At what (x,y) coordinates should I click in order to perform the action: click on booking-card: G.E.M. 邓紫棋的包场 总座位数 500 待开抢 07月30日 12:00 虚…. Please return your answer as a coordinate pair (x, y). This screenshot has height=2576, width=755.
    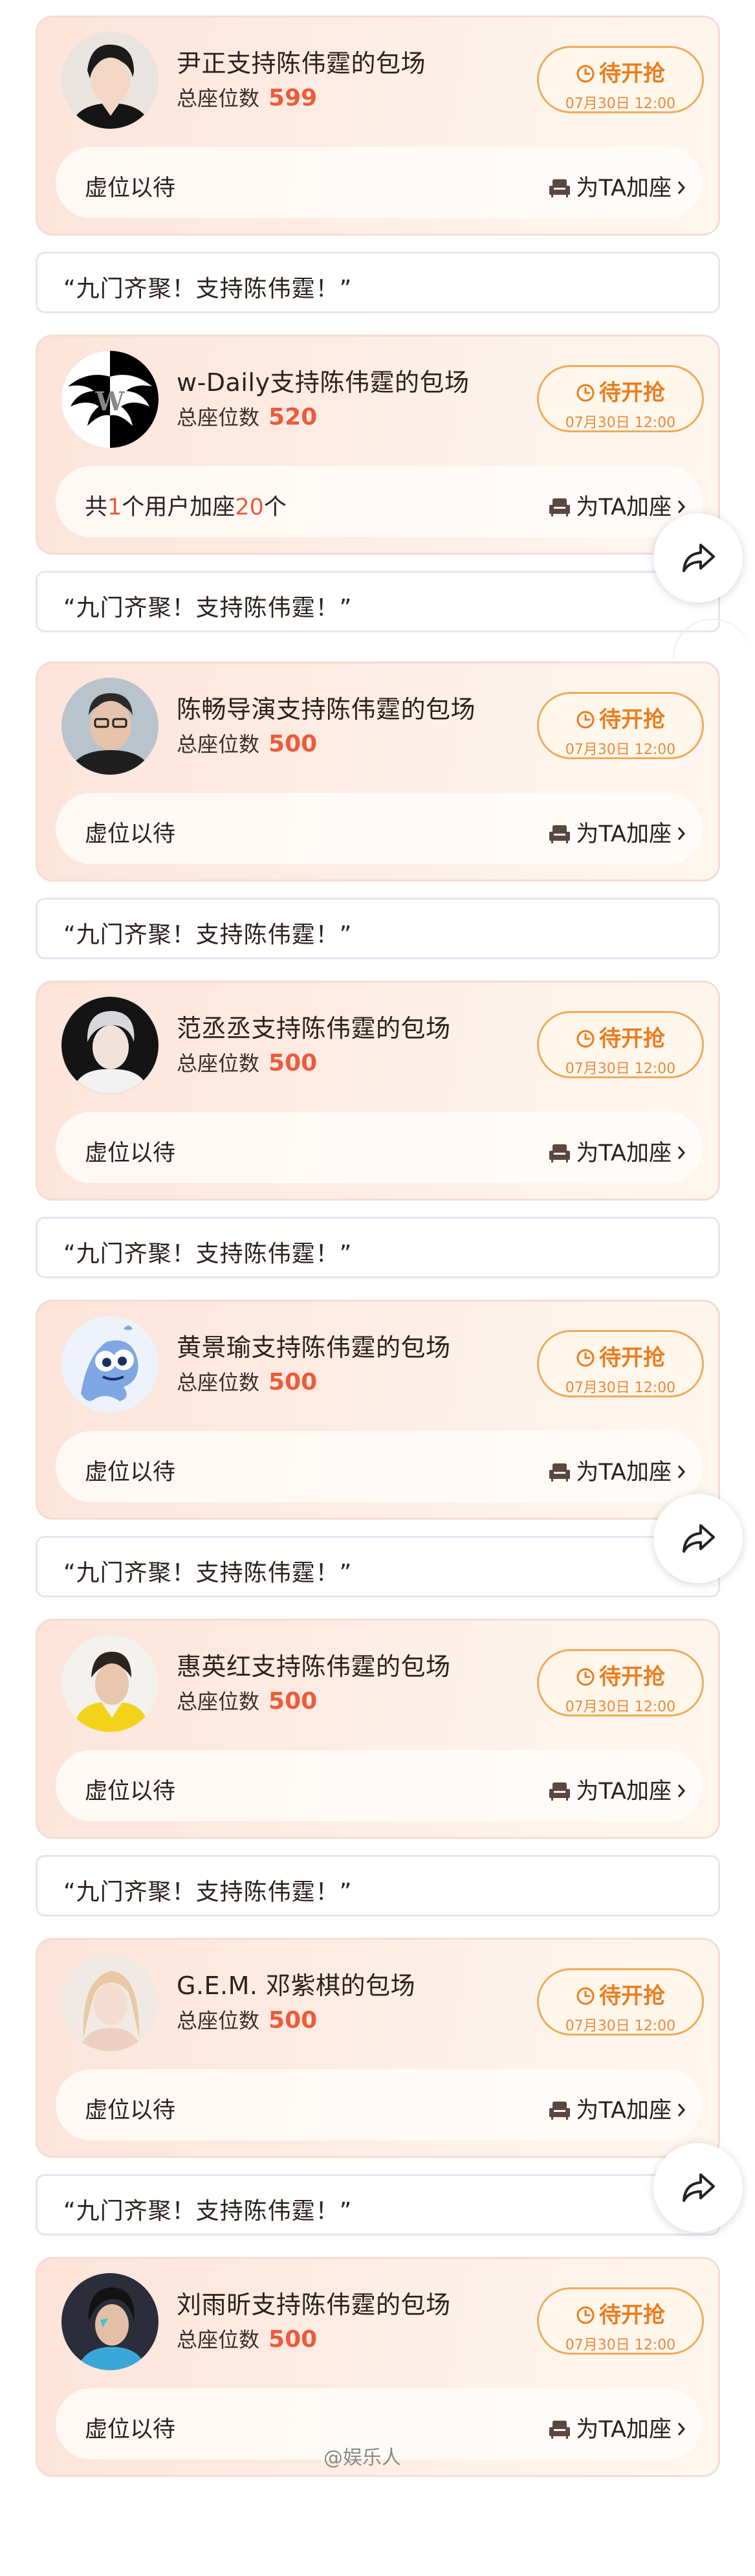
    Looking at the image, I should click on (378, 2048).